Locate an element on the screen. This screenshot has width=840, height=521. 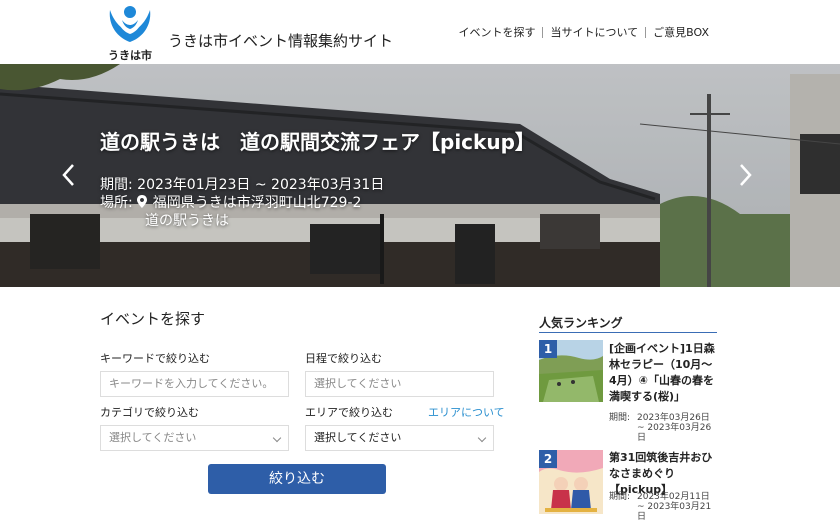
nav-about: 当サイトについて is located at coordinates (594, 32).